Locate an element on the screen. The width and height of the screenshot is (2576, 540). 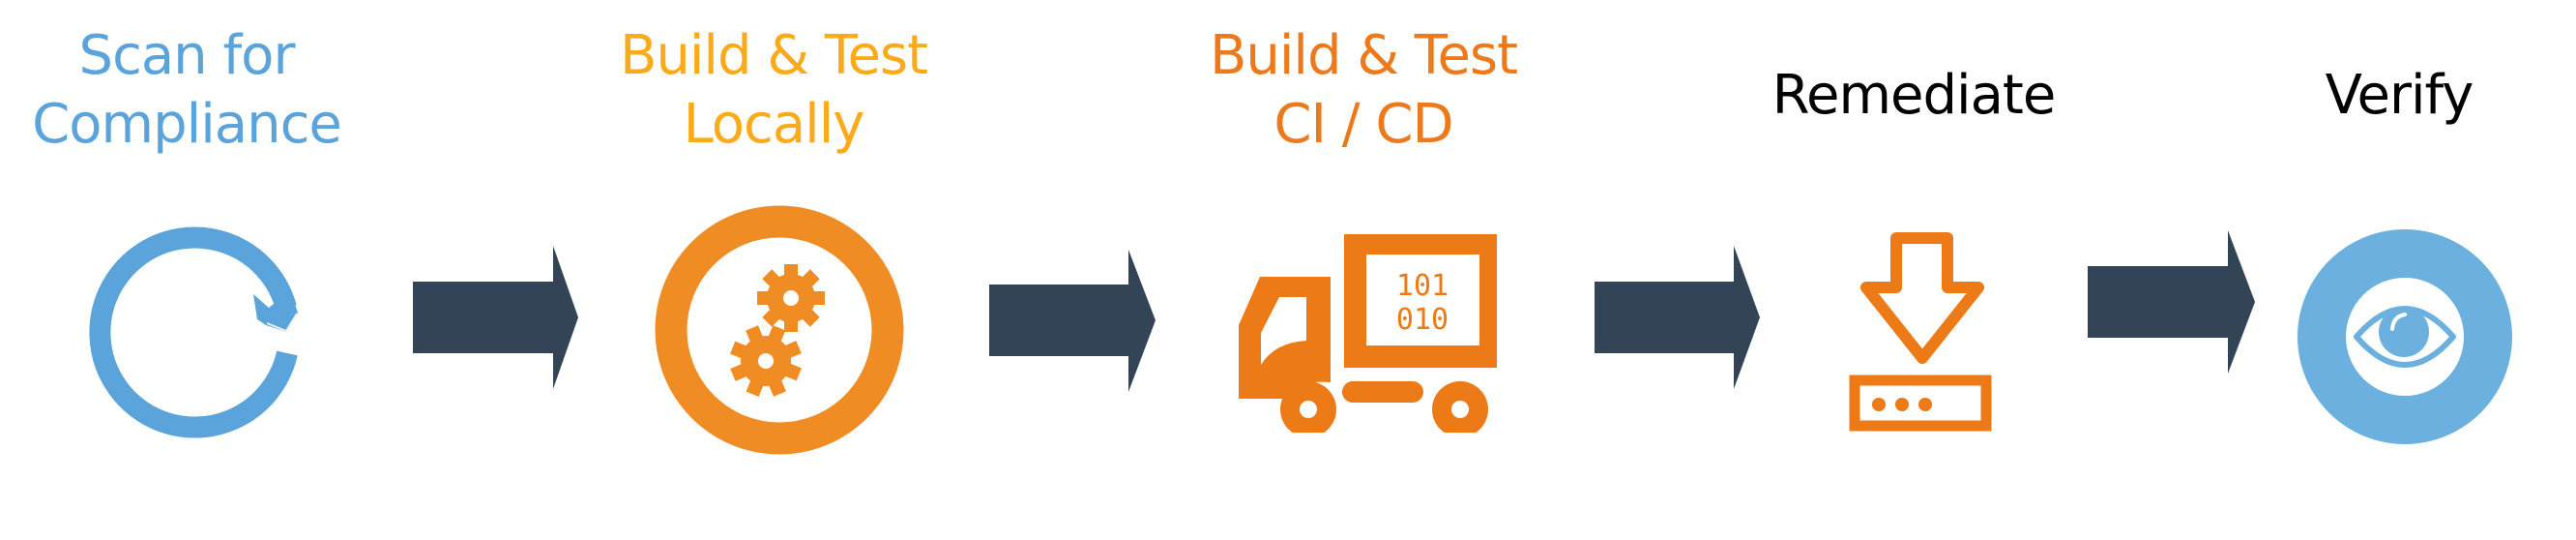
delivery-truck-icon is located at coordinates (1368, 333).